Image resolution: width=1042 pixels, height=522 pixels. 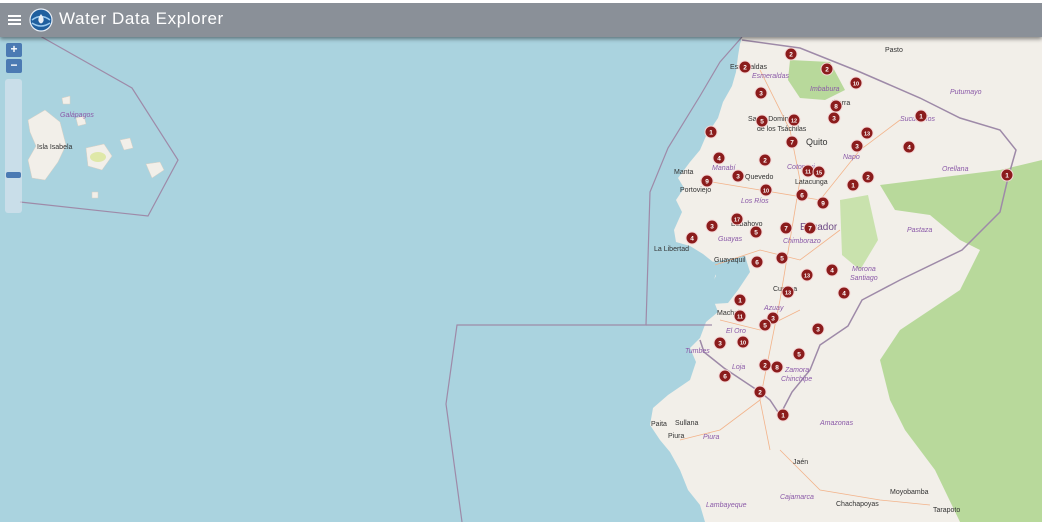 I want to click on cluster-count: 17, so click(x=737, y=220).